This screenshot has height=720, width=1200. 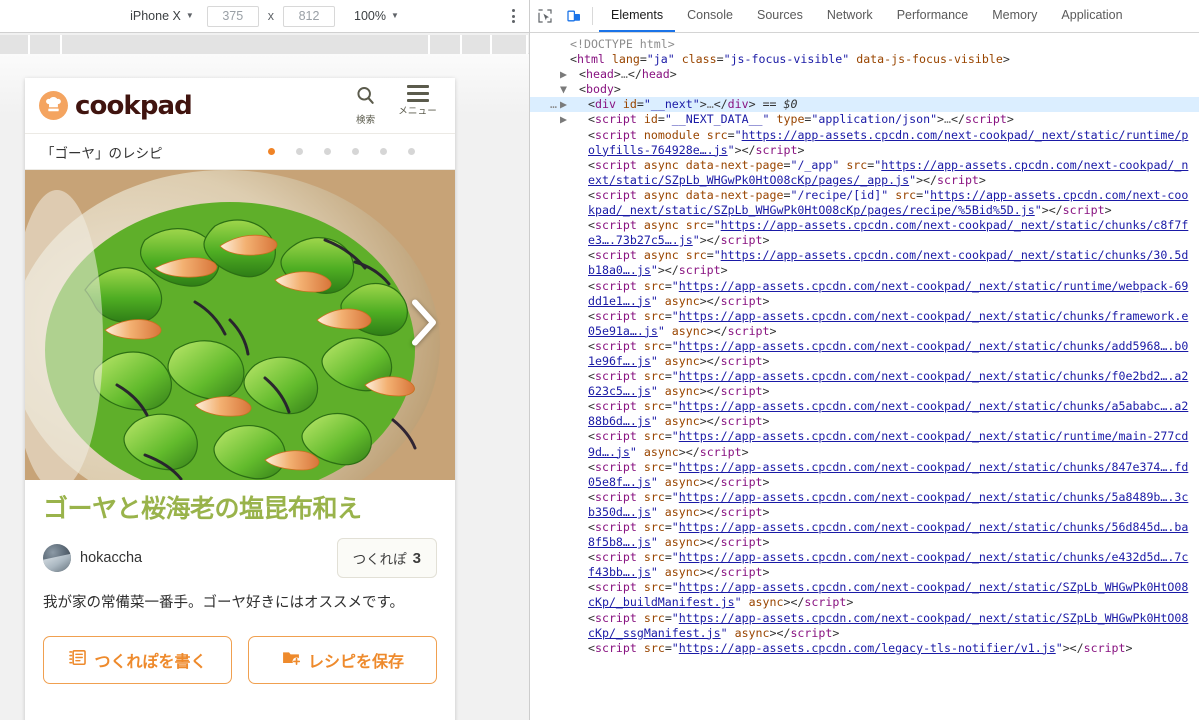 I want to click on tab-memory: Memory, so click(x=1014, y=16).